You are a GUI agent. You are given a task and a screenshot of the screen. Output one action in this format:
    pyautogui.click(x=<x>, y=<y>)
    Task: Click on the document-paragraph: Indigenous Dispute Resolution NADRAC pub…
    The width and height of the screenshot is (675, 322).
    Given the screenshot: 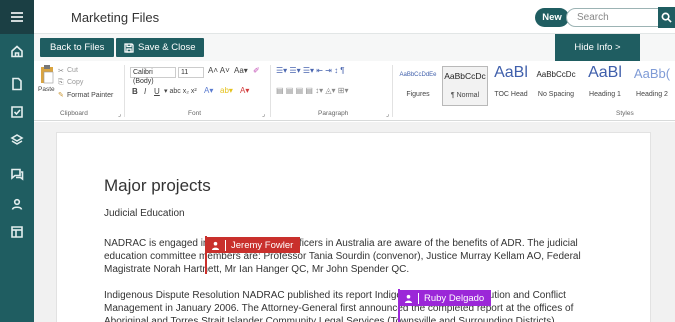 What is the action you would take?
    pyautogui.click(x=339, y=306)
    